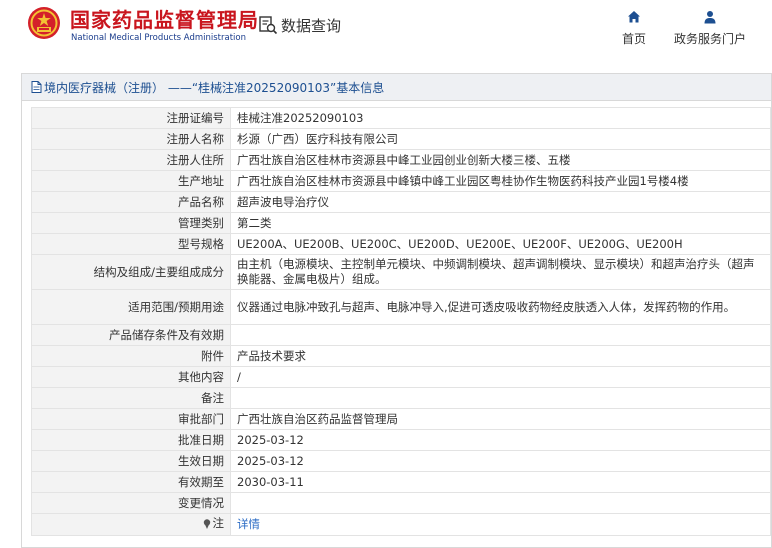 The height and width of the screenshot is (548, 772). Describe the element at coordinates (268, 25) in the screenshot. I see `data-search-icon` at that location.